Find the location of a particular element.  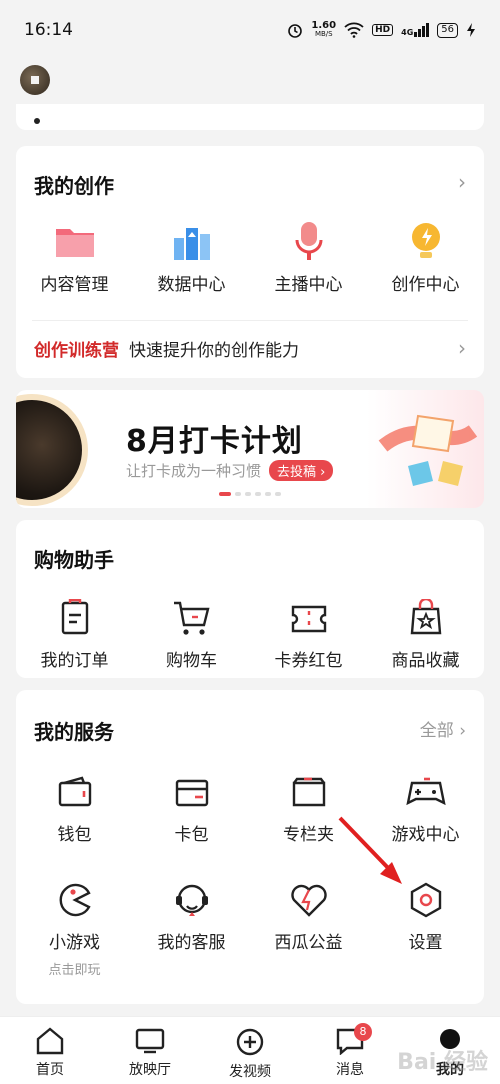

shopping-item-cart: 购物车 is located at coordinates (191, 634).